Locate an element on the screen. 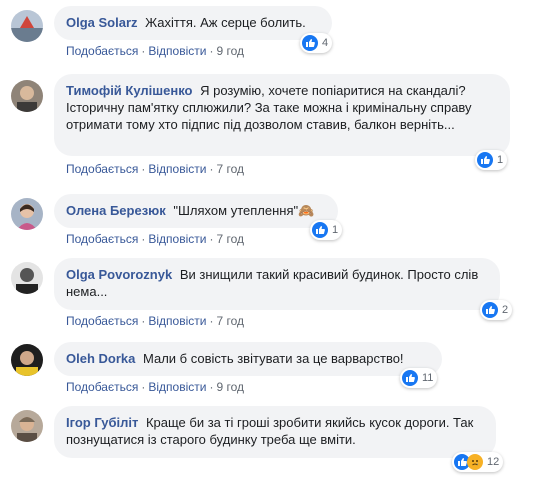 The width and height of the screenshot is (546, 484). sad-icon is located at coordinates (475, 462).